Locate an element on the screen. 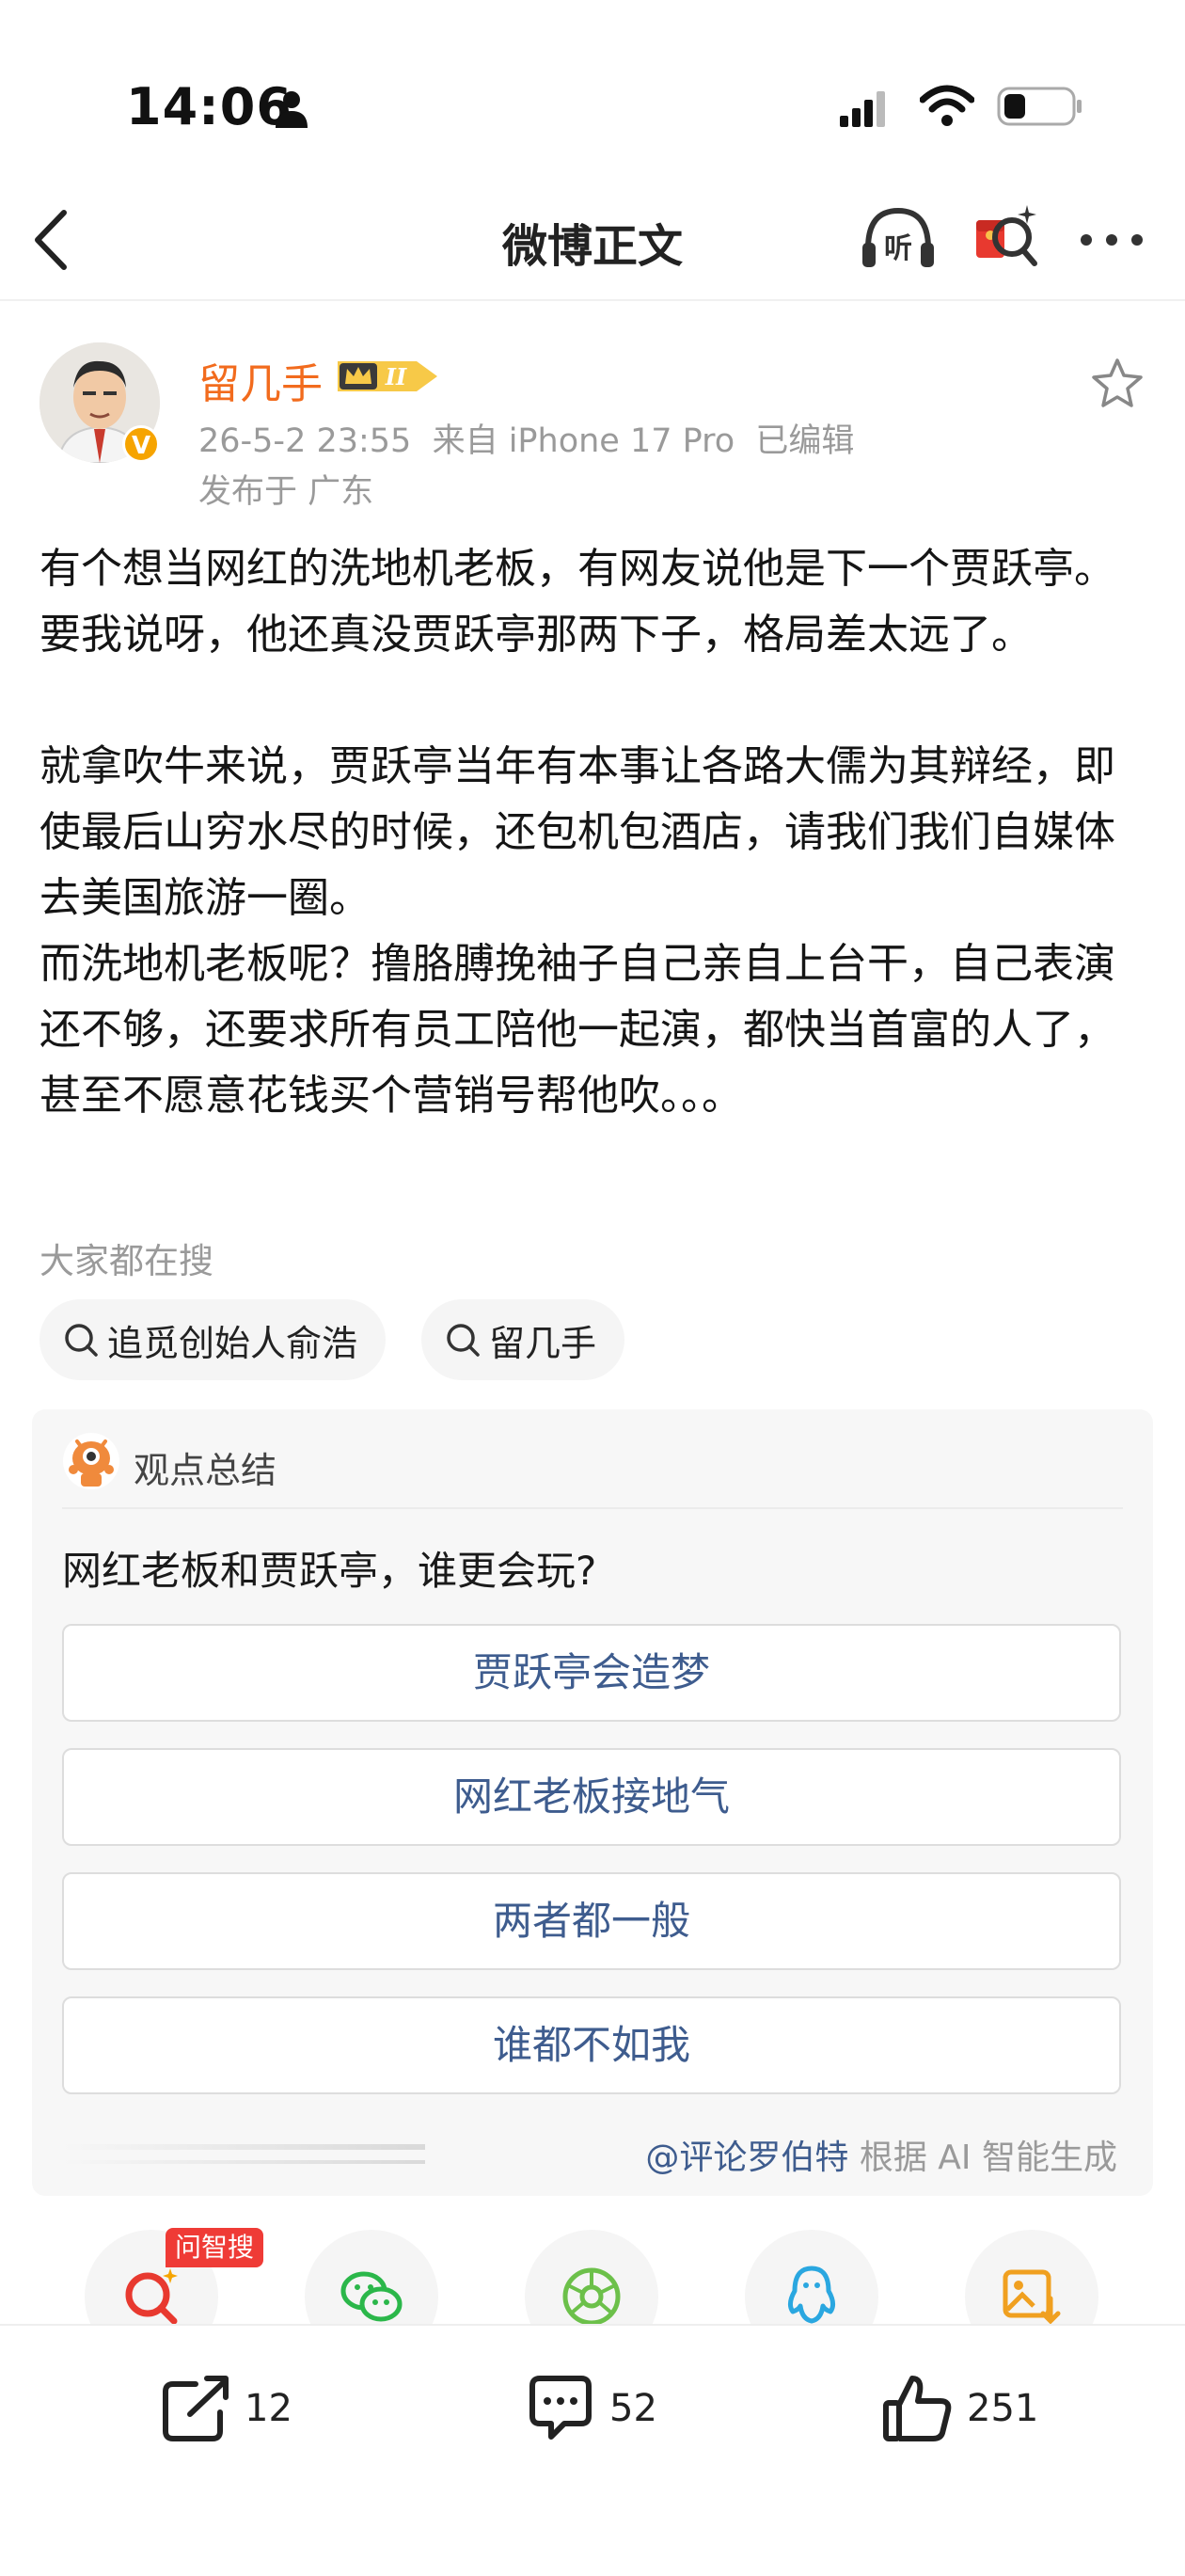 The height and width of the screenshot is (2576, 1185). author-name: 留几手 is located at coordinates (260, 380).